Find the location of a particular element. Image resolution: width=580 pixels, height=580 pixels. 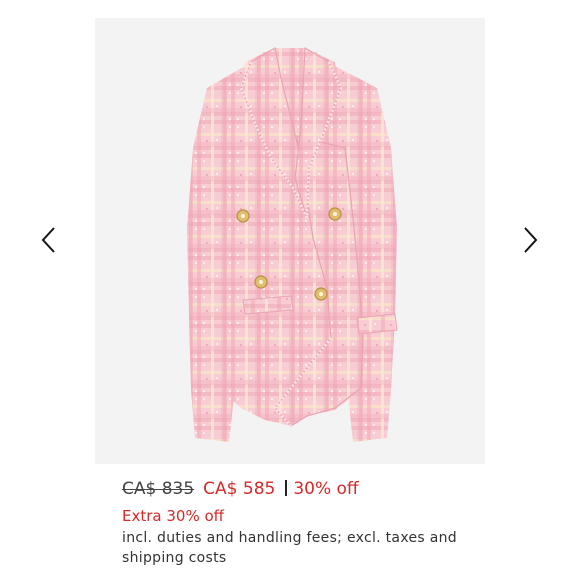

price-divider is located at coordinates (286, 488).